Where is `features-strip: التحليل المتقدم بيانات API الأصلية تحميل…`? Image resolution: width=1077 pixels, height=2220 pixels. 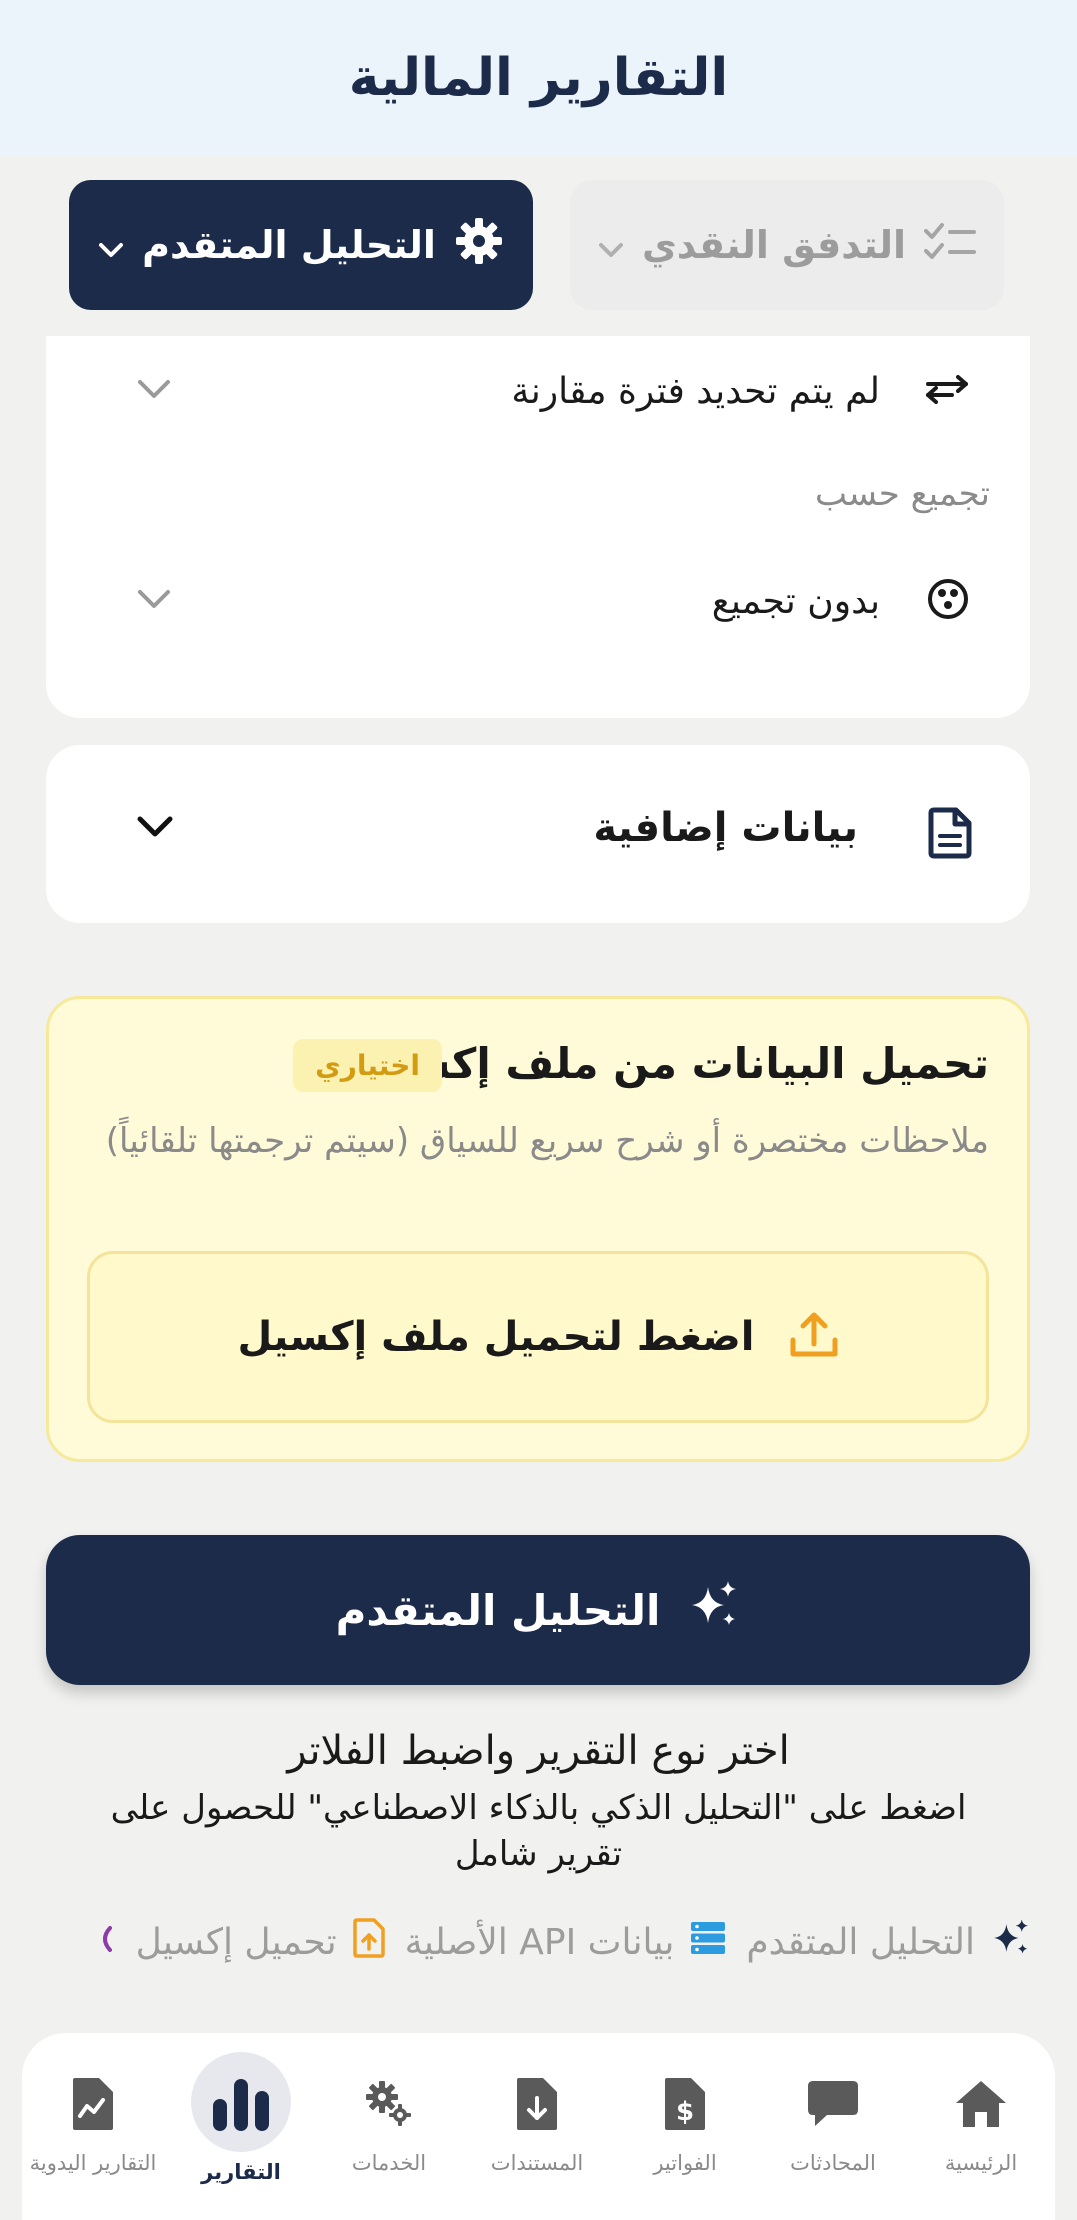
features-strip: التحليل المتقدم بيانات API الأصلية تحميل… is located at coordinates (515, 1942).